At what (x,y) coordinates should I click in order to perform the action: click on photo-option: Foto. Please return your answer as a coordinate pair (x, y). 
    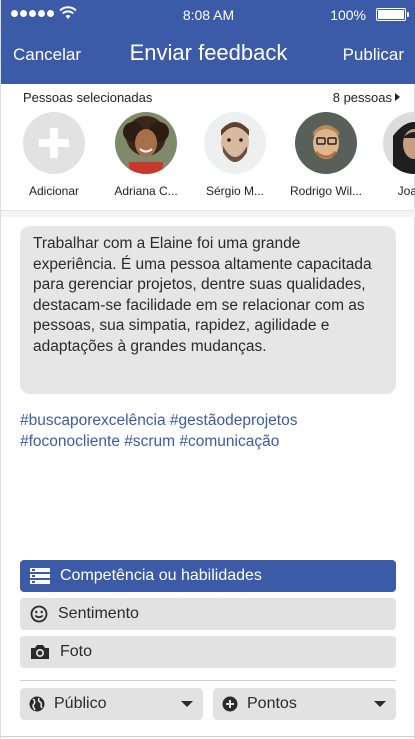
    Looking at the image, I should click on (208, 652).